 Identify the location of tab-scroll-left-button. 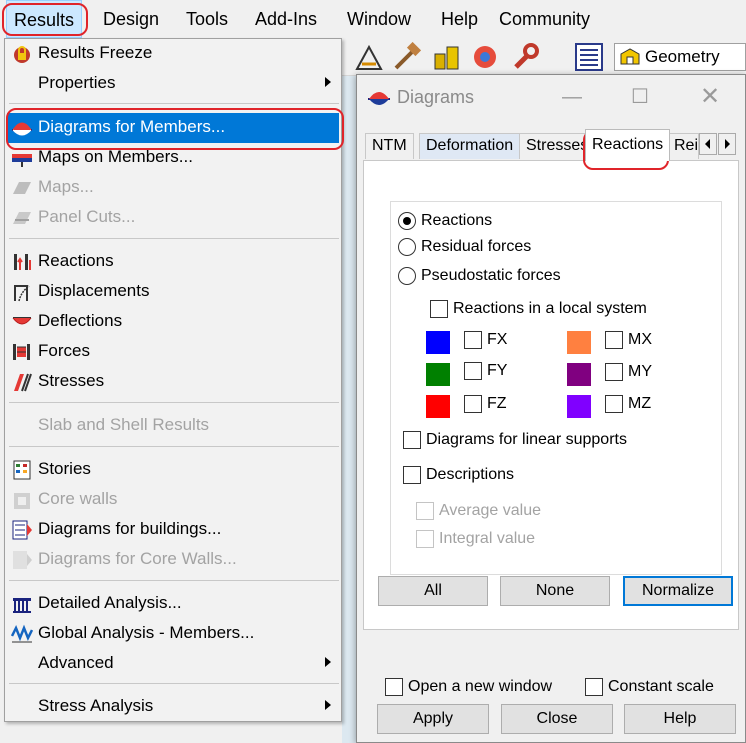
(708, 144).